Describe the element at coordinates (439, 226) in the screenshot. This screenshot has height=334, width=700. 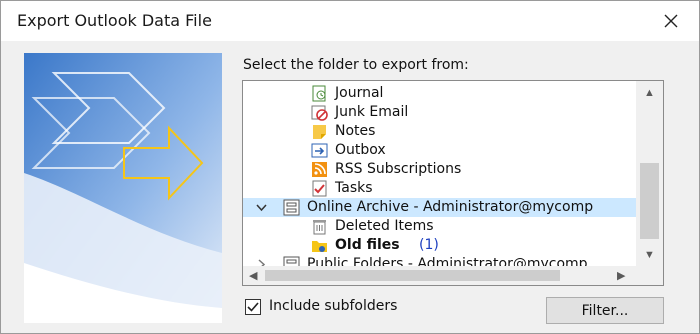
I see `tree-item-deleted-items: Deleted Items` at that location.